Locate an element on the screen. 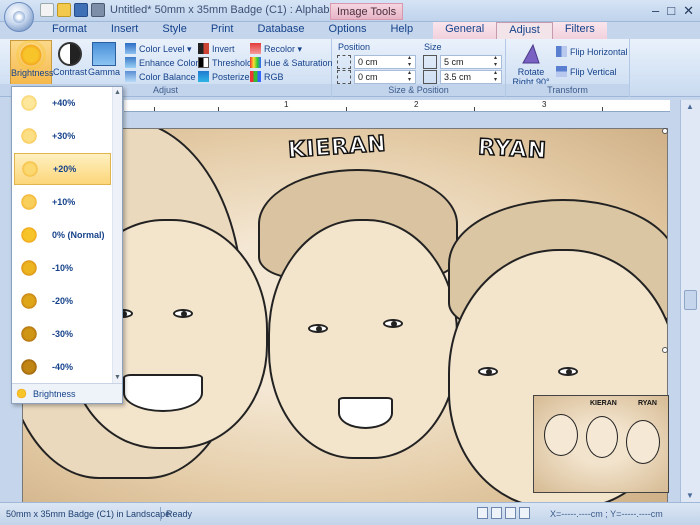 This screenshot has height=525, width=700. tab-print: Print is located at coordinates (222, 30).